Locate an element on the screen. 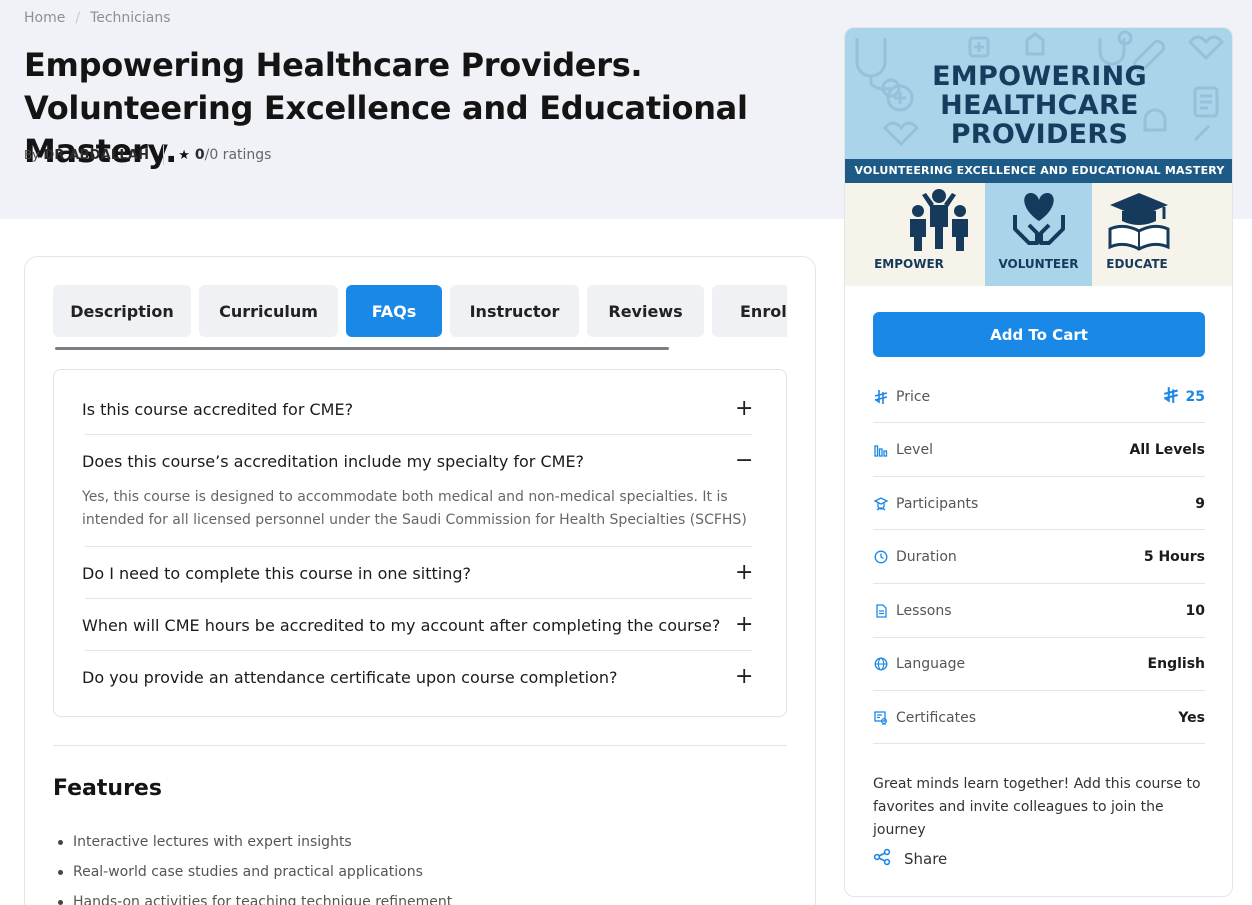  participants-value: 9 is located at coordinates (1200, 503).